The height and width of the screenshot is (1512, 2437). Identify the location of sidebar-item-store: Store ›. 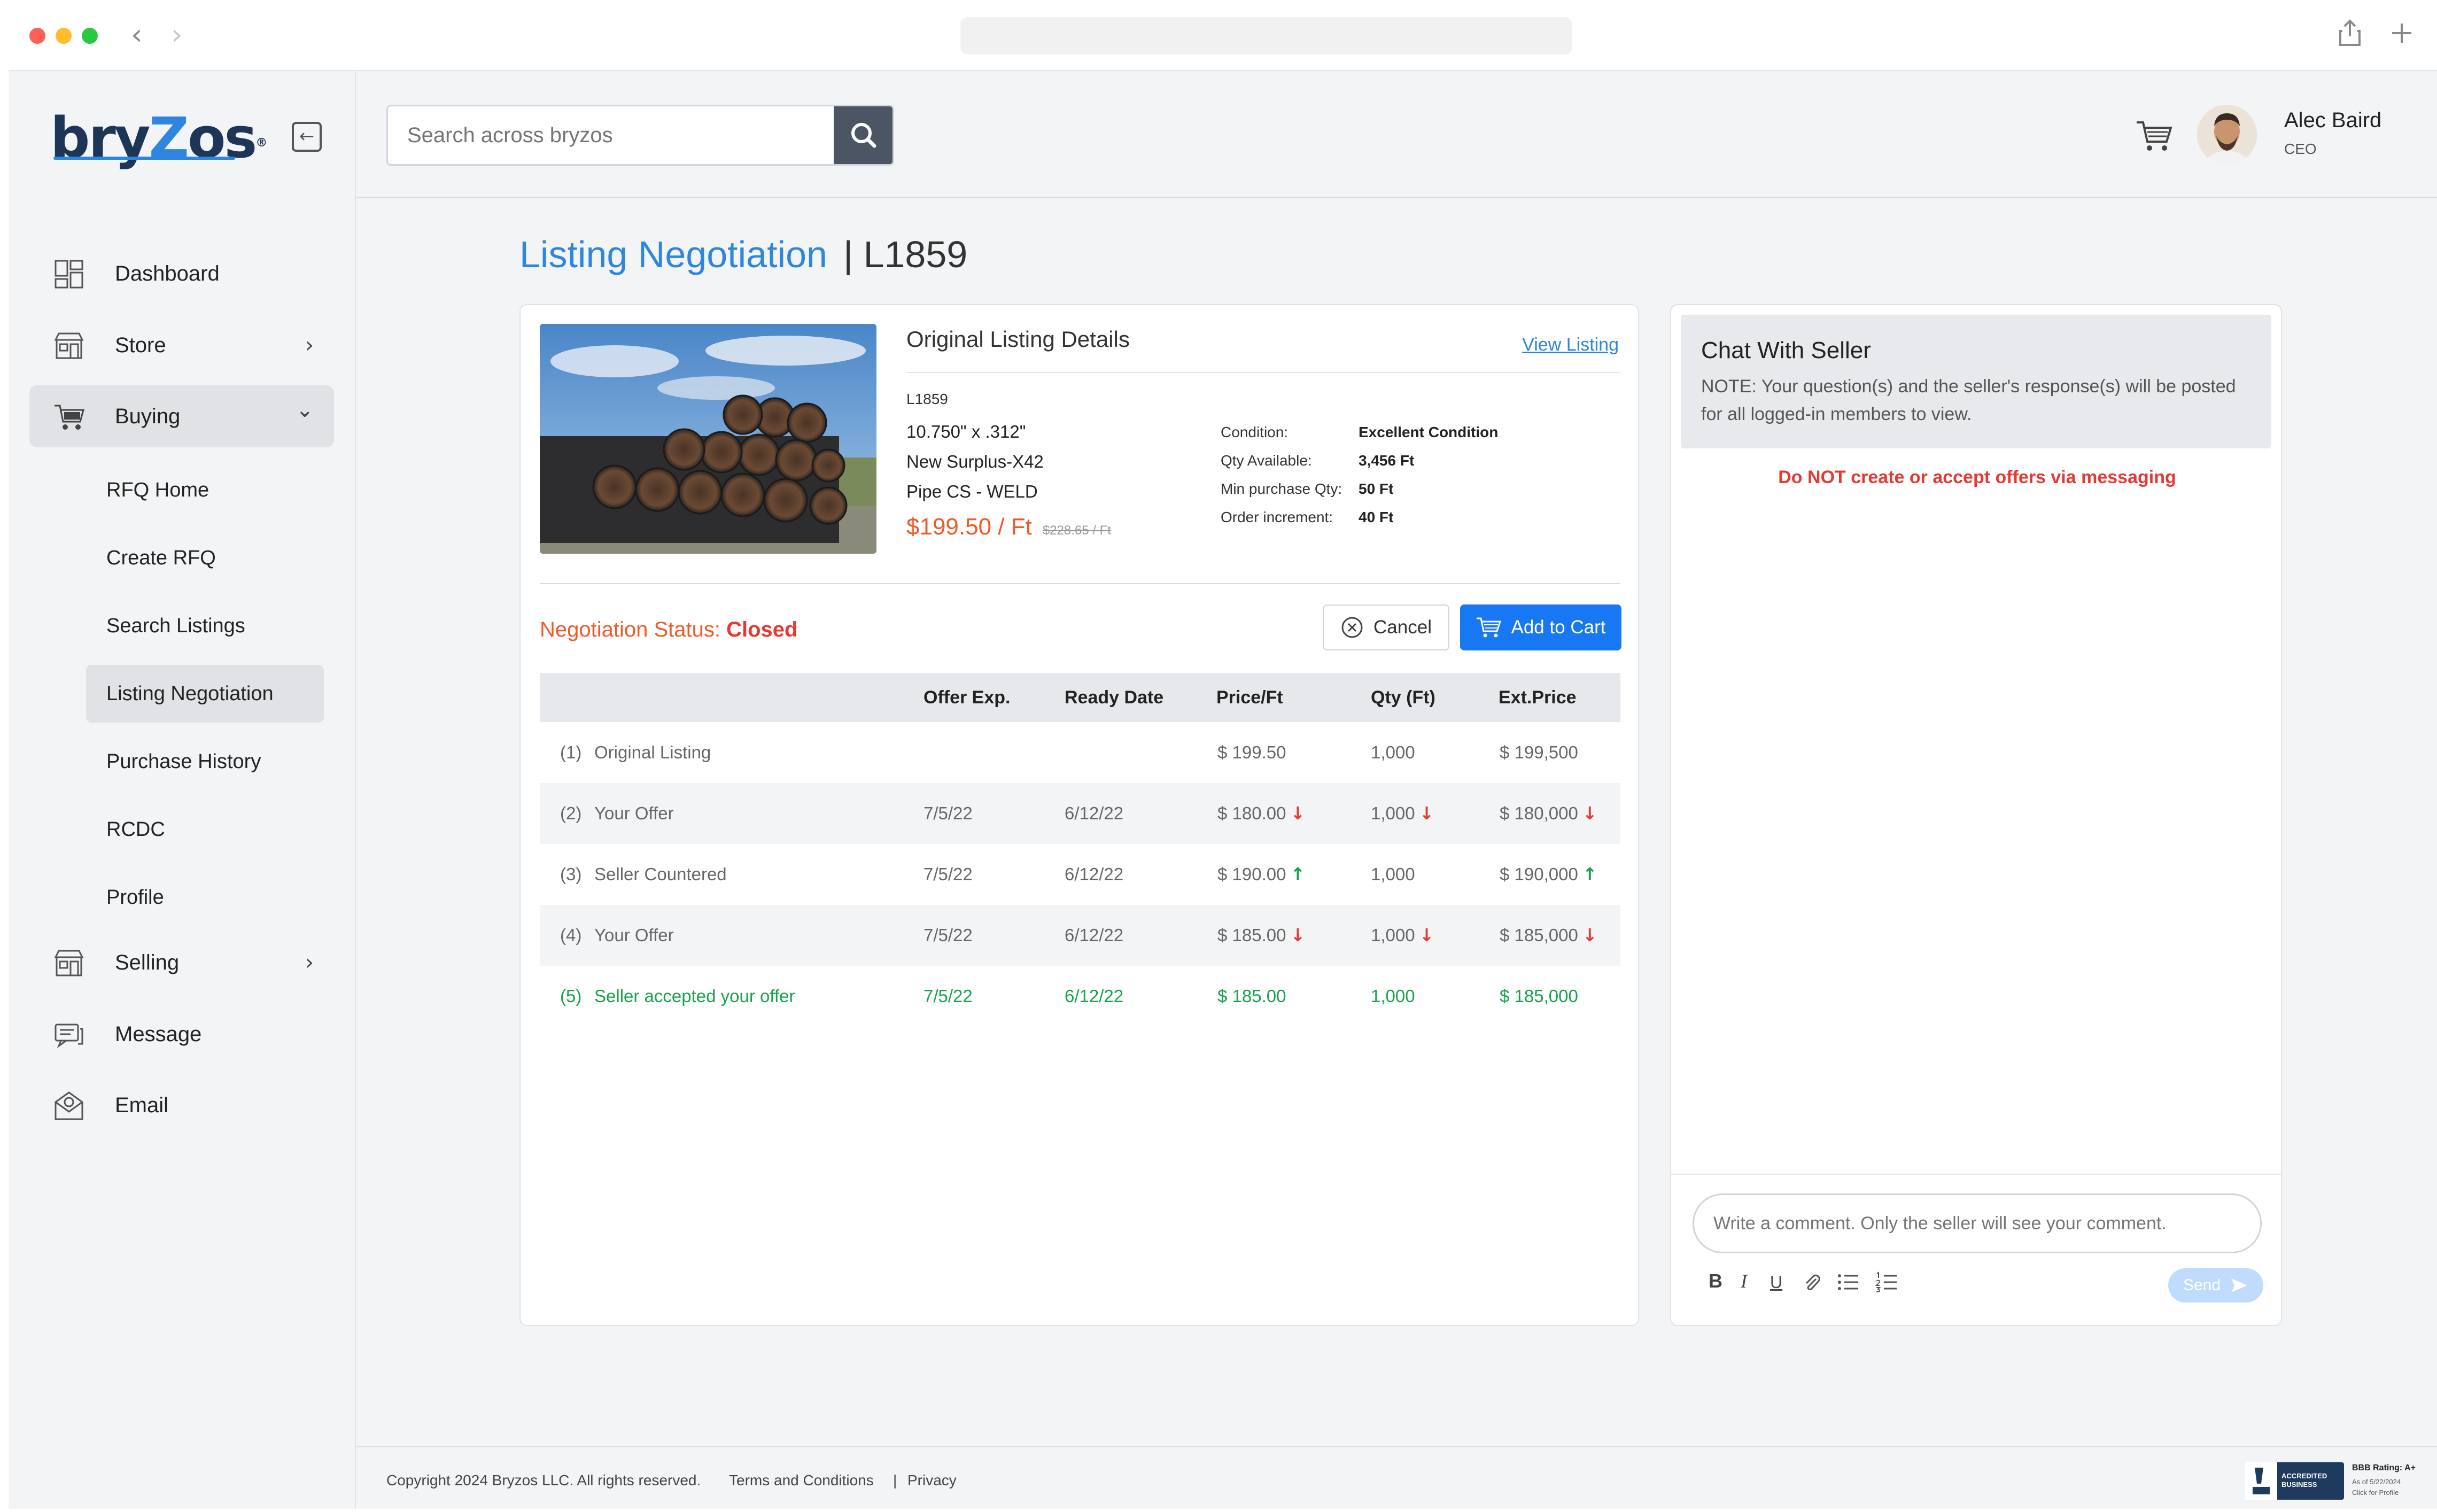
(181, 345).